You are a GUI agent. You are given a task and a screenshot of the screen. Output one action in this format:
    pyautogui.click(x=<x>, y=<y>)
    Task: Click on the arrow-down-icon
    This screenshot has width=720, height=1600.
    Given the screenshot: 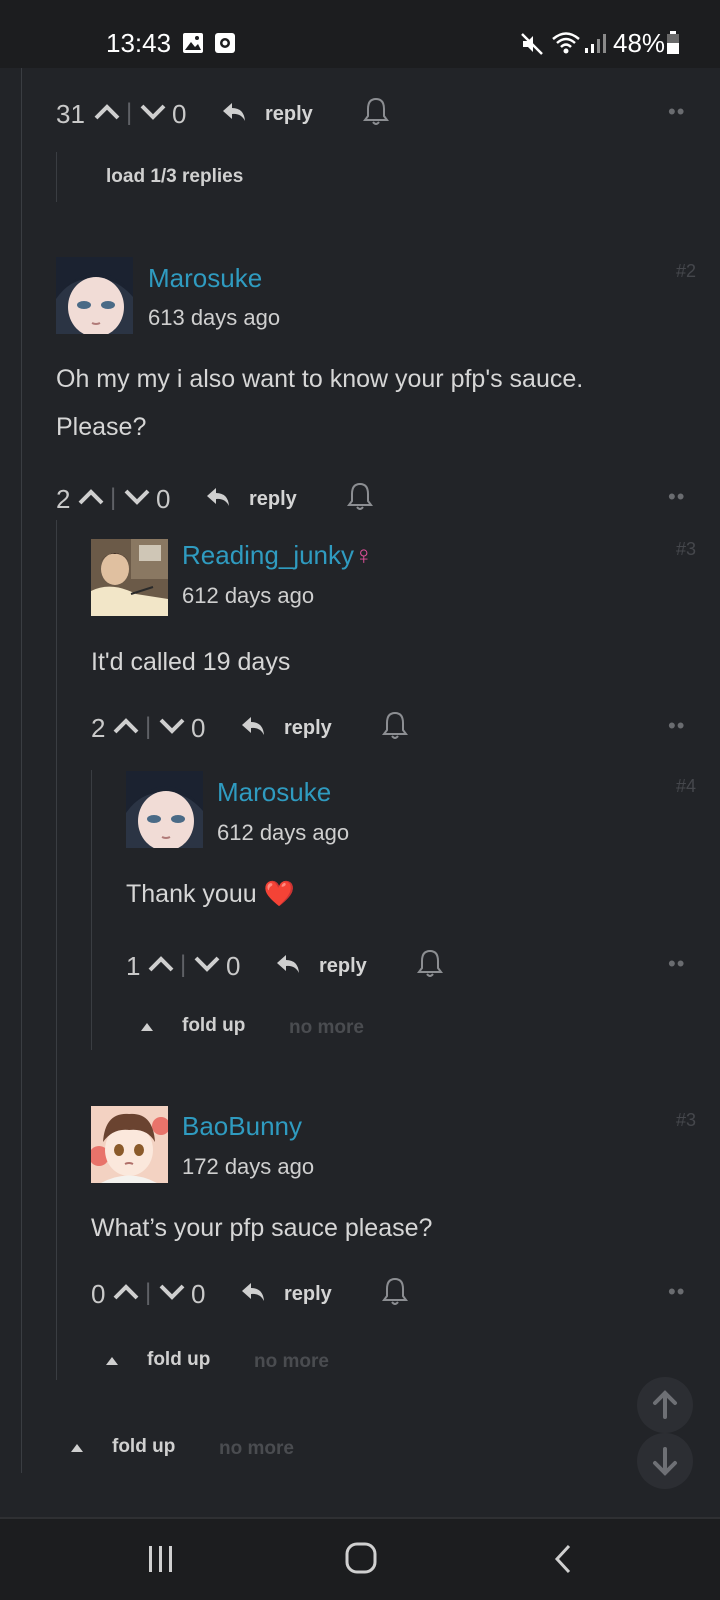 What is the action you would take?
    pyautogui.click(x=665, y=1461)
    